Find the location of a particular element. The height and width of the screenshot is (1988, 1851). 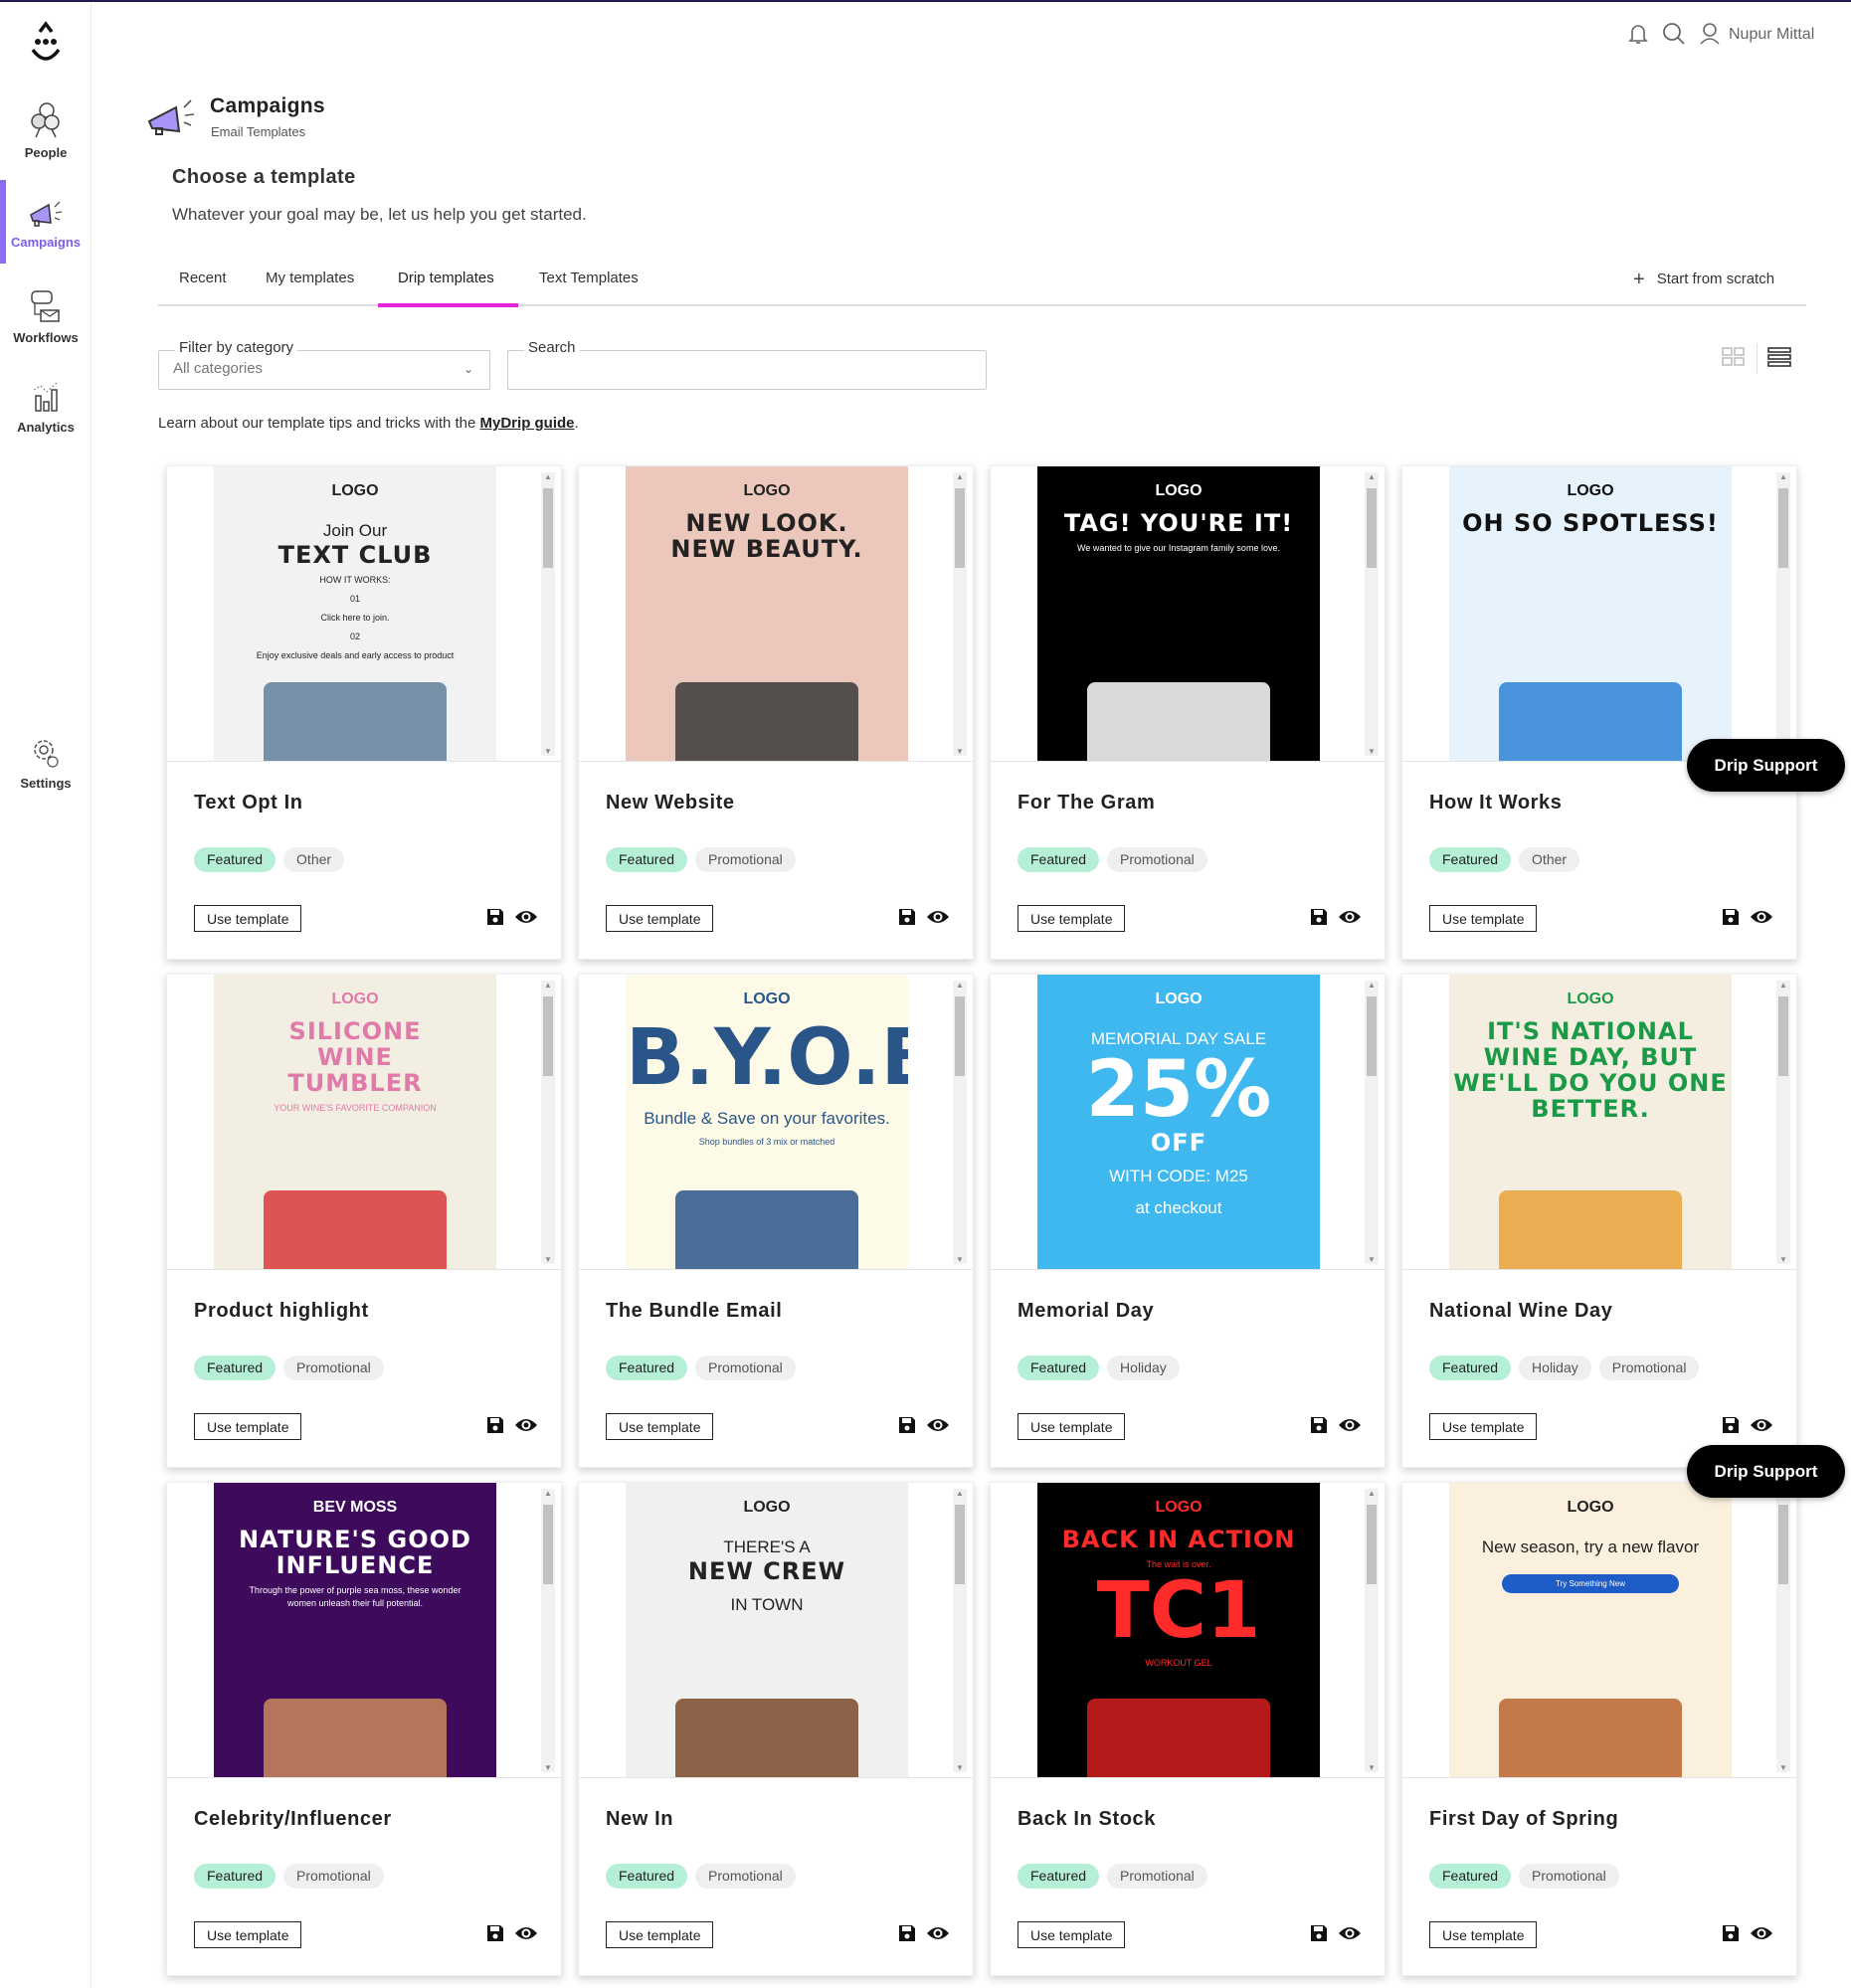

template-preview: LOGO OH SO SPOTLESS! ▲▼ is located at coordinates (1599, 614).